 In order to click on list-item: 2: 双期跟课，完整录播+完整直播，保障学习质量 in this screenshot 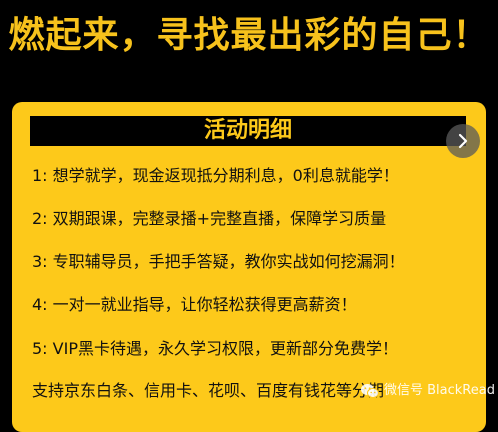, I will do `click(209, 218)`.